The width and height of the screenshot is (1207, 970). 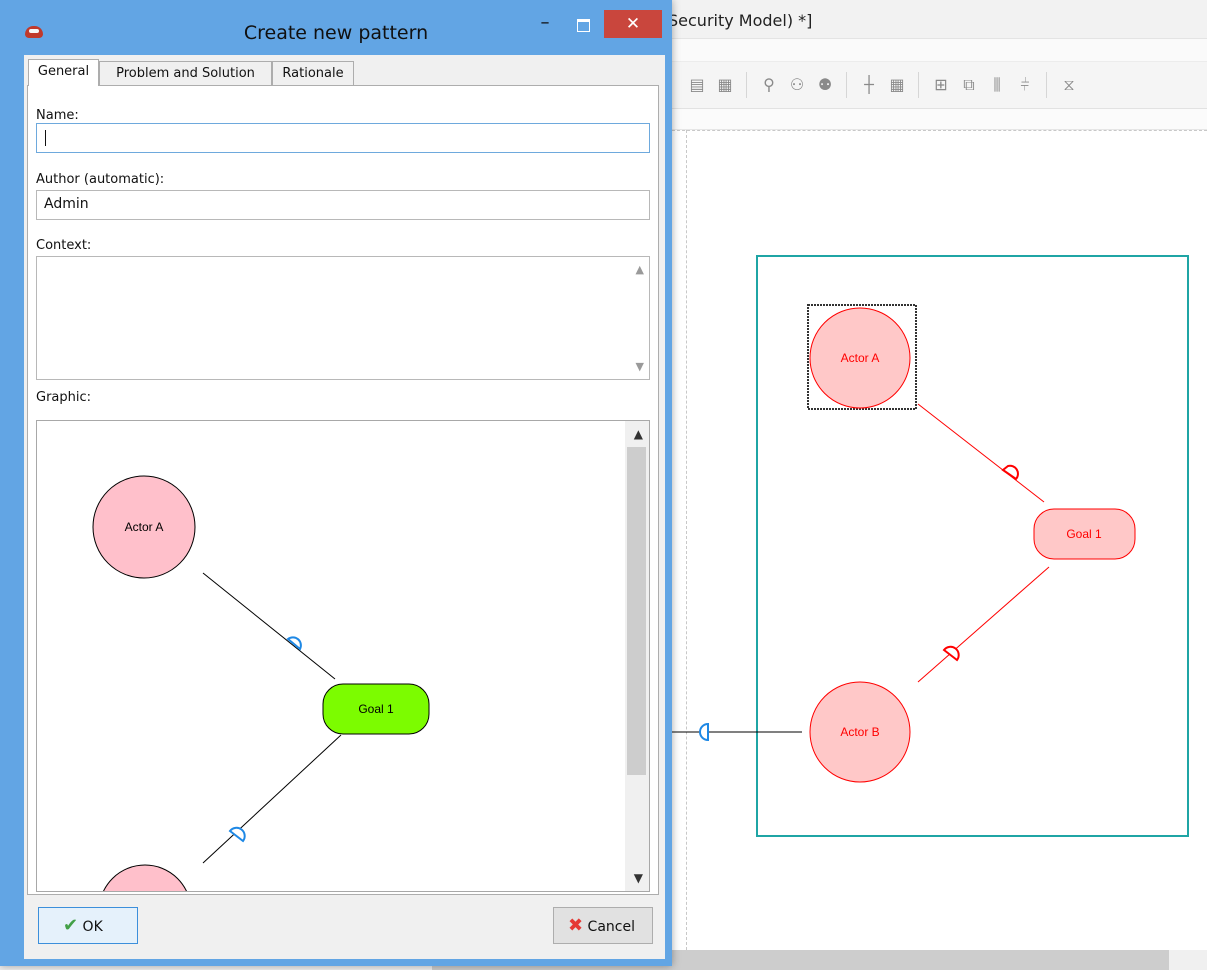 I want to click on ok-button: ✔ OK, so click(x=88, y=925).